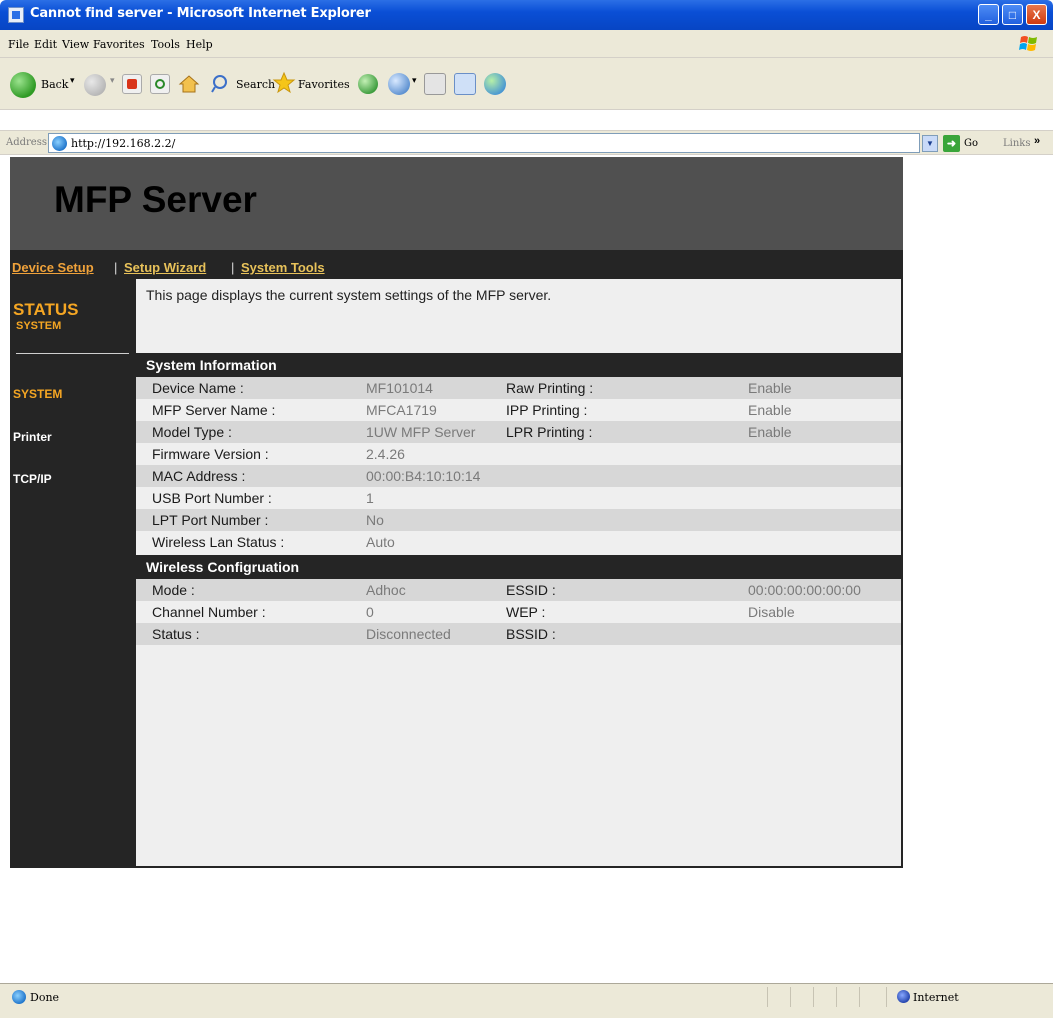 The width and height of the screenshot is (1053, 1018). What do you see at coordinates (930, 143) in the screenshot?
I see `address-dropdown-icon: ▼` at bounding box center [930, 143].